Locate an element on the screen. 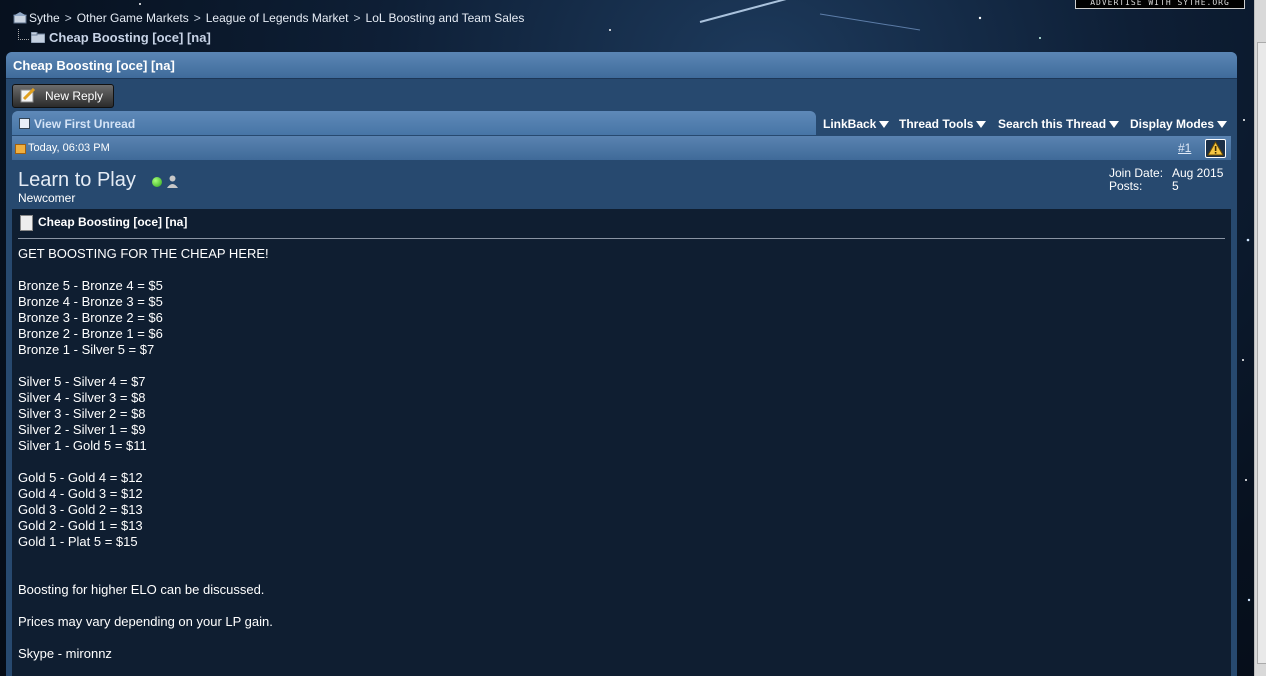 The height and width of the screenshot is (676, 1266). linkback-menu: LinkBack is located at coordinates (856, 124).